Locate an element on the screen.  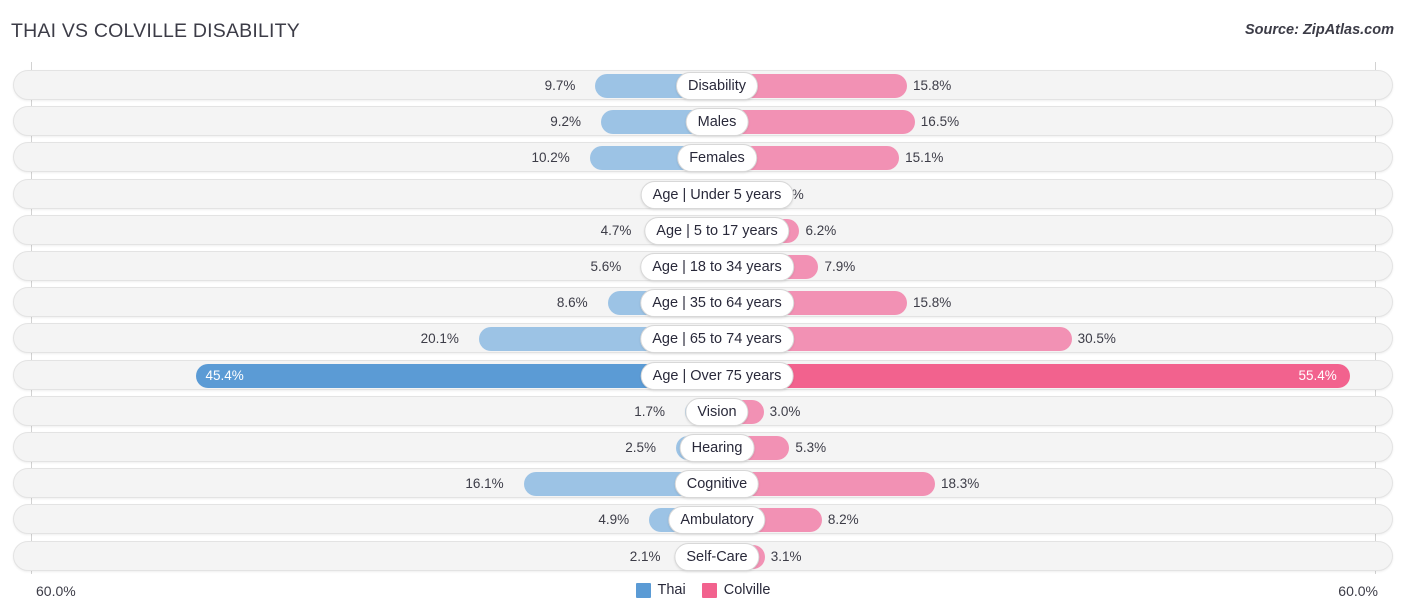
category-label-pill: Age | 18 to 34 years is located at coordinates (717, 267).